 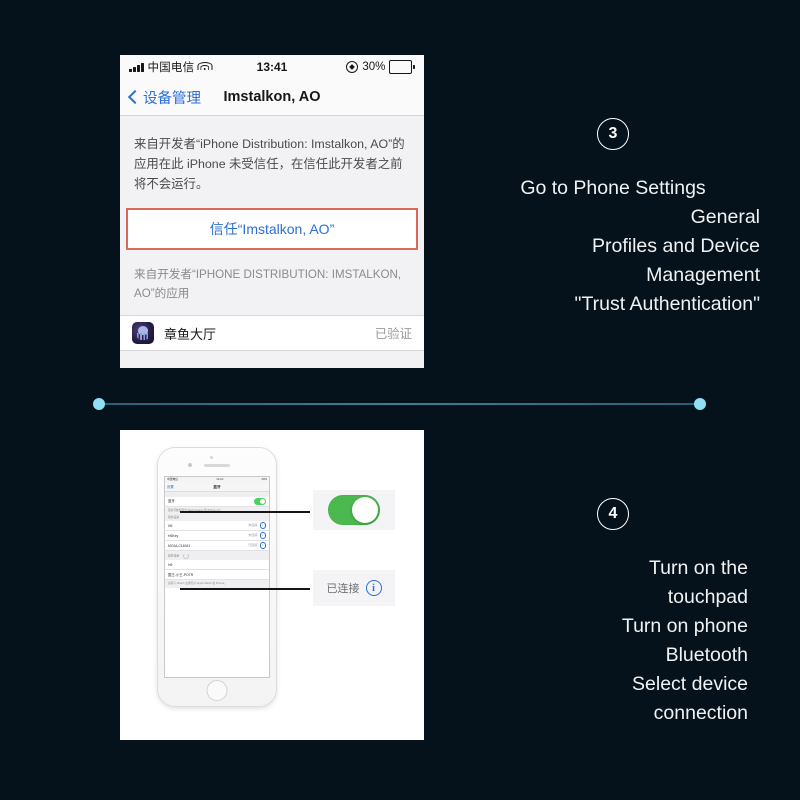 What do you see at coordinates (217, 465) in the screenshot?
I see `earpiece-speaker` at bounding box center [217, 465].